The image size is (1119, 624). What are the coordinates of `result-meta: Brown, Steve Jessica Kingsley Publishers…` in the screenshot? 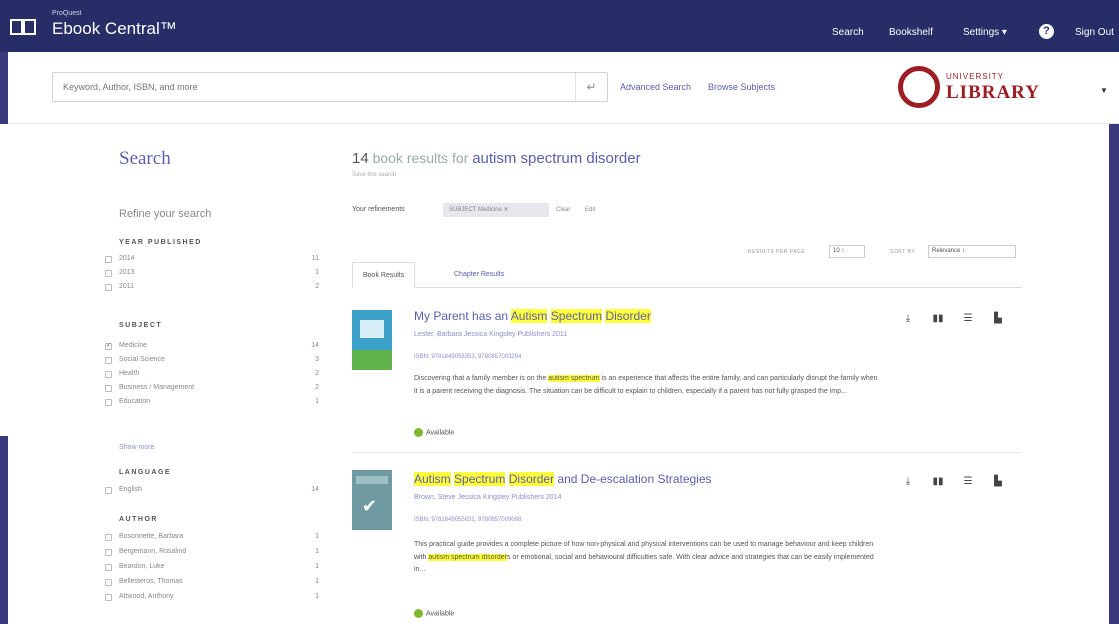 It's located at (487, 497).